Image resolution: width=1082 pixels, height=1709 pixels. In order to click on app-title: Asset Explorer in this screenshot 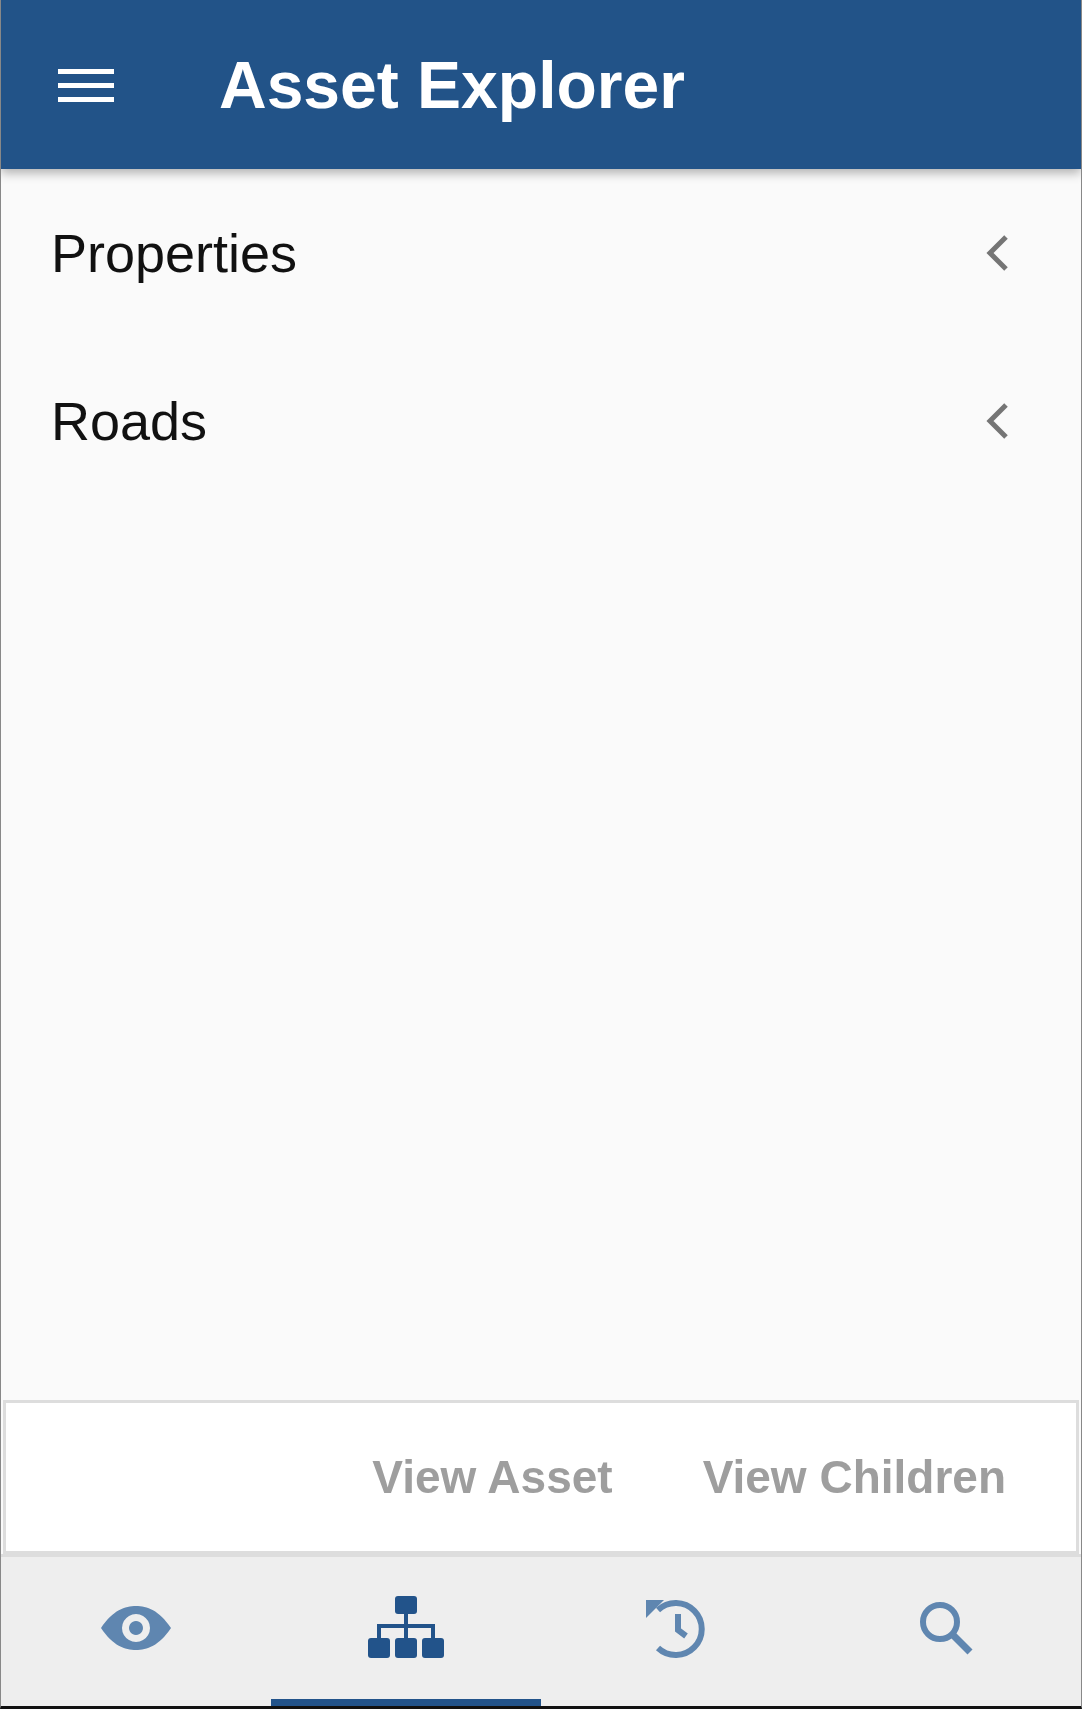, I will do `click(452, 84)`.